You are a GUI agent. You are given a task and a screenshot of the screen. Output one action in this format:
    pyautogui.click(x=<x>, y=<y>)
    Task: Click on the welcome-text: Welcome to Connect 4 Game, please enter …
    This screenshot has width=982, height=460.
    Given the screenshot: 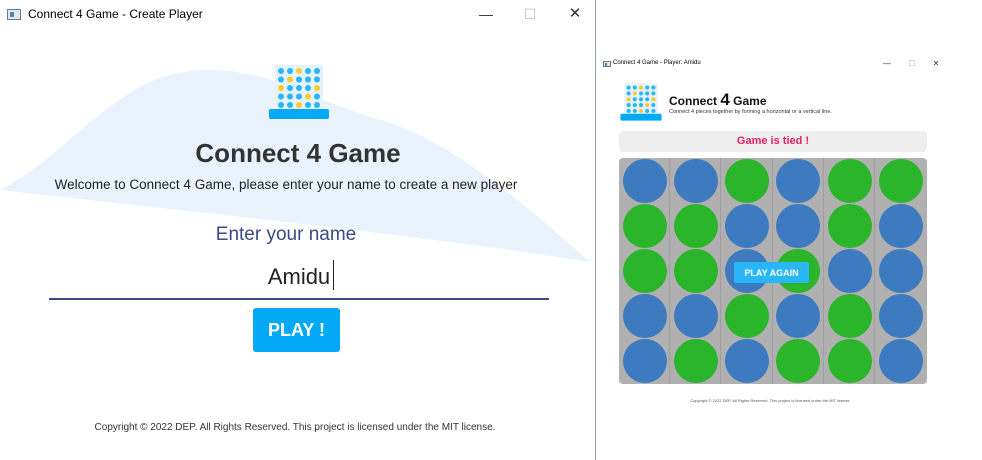 What is the action you would take?
    pyautogui.click(x=286, y=184)
    